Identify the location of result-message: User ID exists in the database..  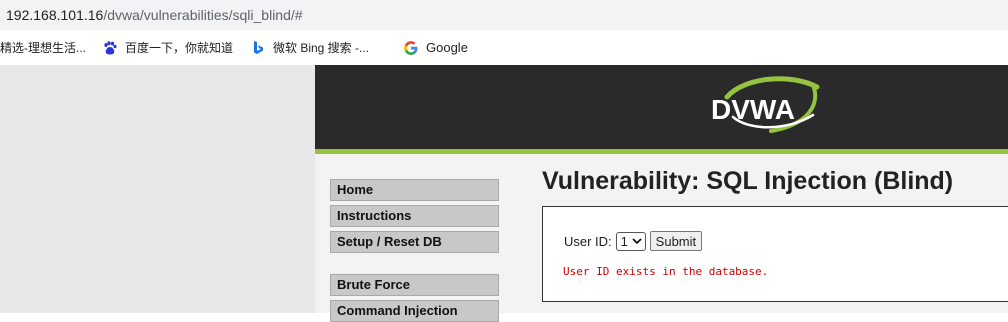
(666, 271).